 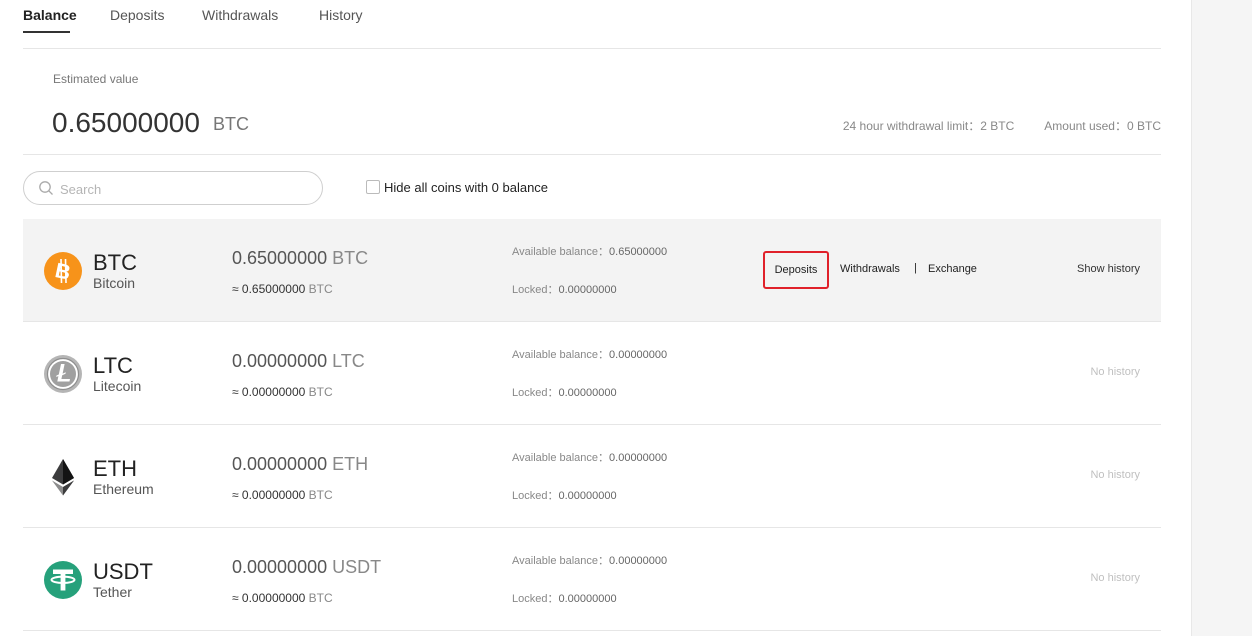 I want to click on coin-balance-unit: LTC, so click(x=348, y=361).